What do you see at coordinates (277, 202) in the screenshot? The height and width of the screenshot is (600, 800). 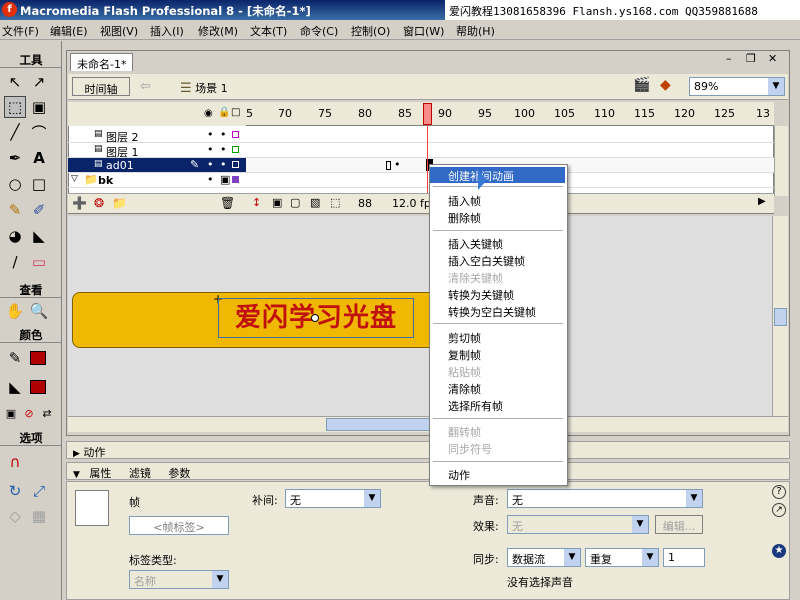 I see `onion-skin-icon: ▣` at bounding box center [277, 202].